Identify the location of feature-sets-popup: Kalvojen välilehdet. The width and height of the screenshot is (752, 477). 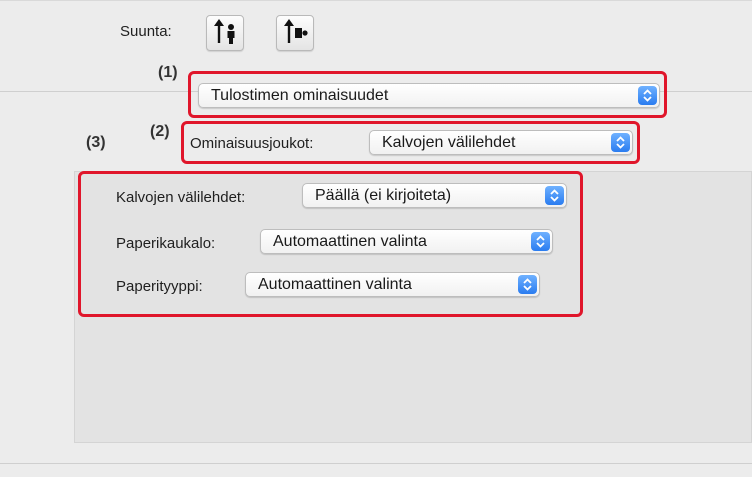
(501, 142).